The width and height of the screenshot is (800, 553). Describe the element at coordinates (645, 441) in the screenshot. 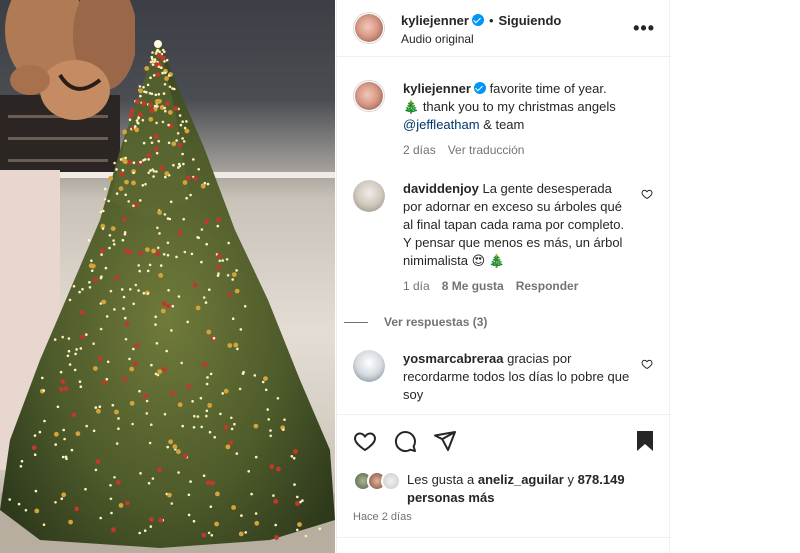

I see `bookmark-icon` at that location.